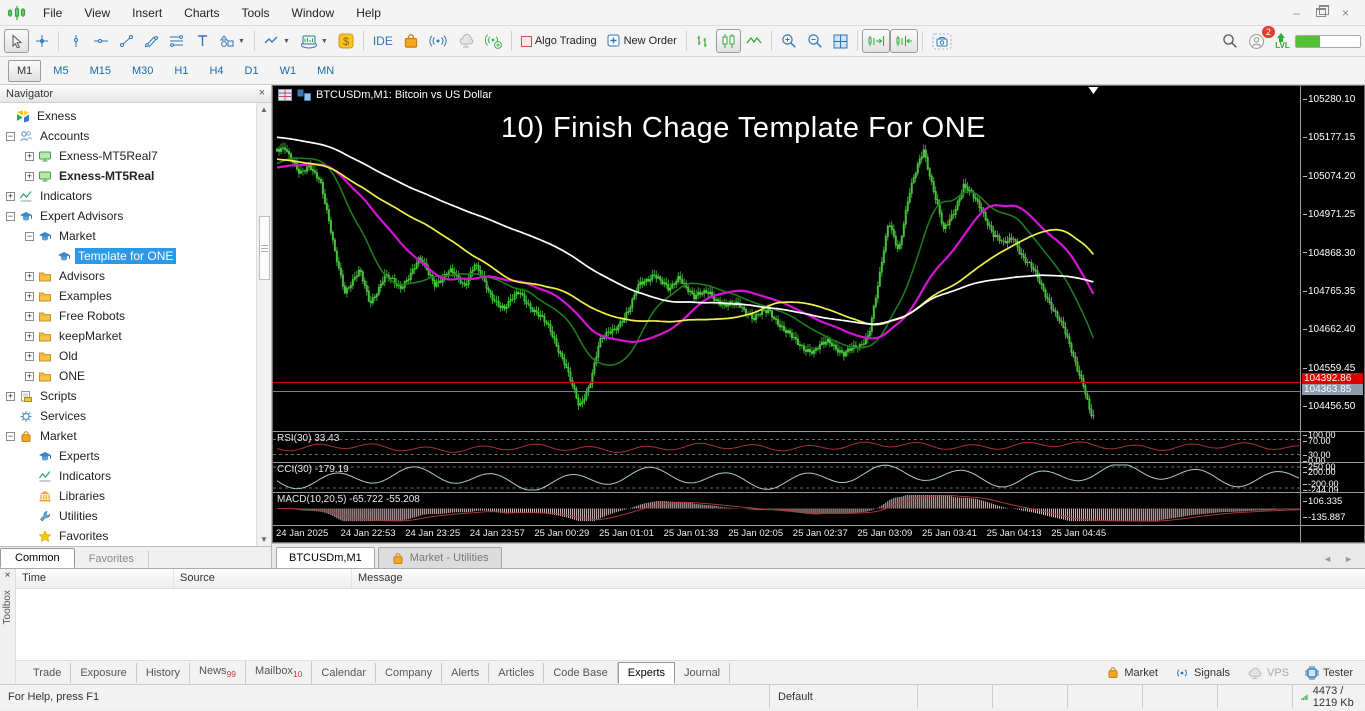 This screenshot has height=711, width=1365. What do you see at coordinates (1202, 673) in the screenshot?
I see `statusbar-signals-button: Signals` at bounding box center [1202, 673].